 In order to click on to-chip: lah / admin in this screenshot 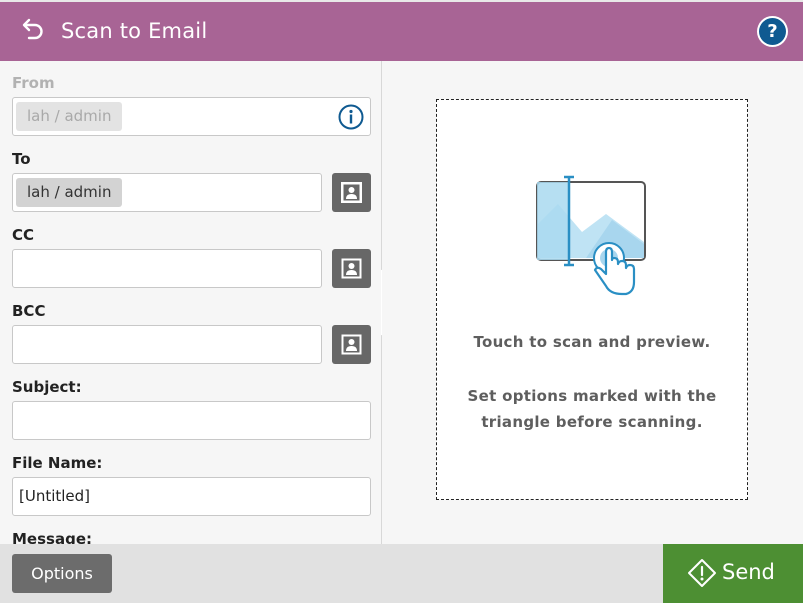, I will do `click(69, 192)`.